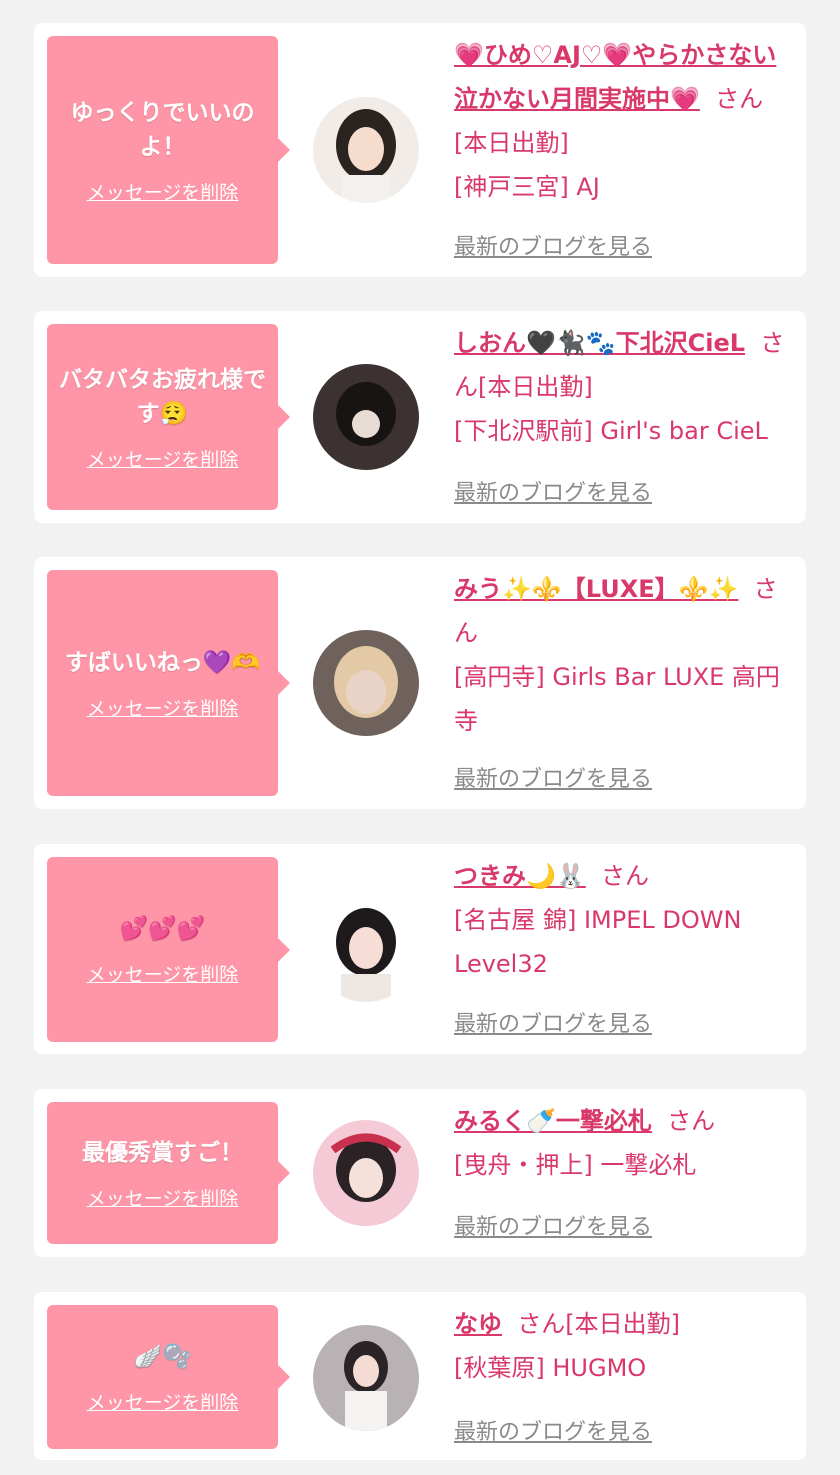 The width and height of the screenshot is (840, 1475). Describe the element at coordinates (162, 662) in the screenshot. I see `message-text: すばいいねっ💜🫶` at that location.